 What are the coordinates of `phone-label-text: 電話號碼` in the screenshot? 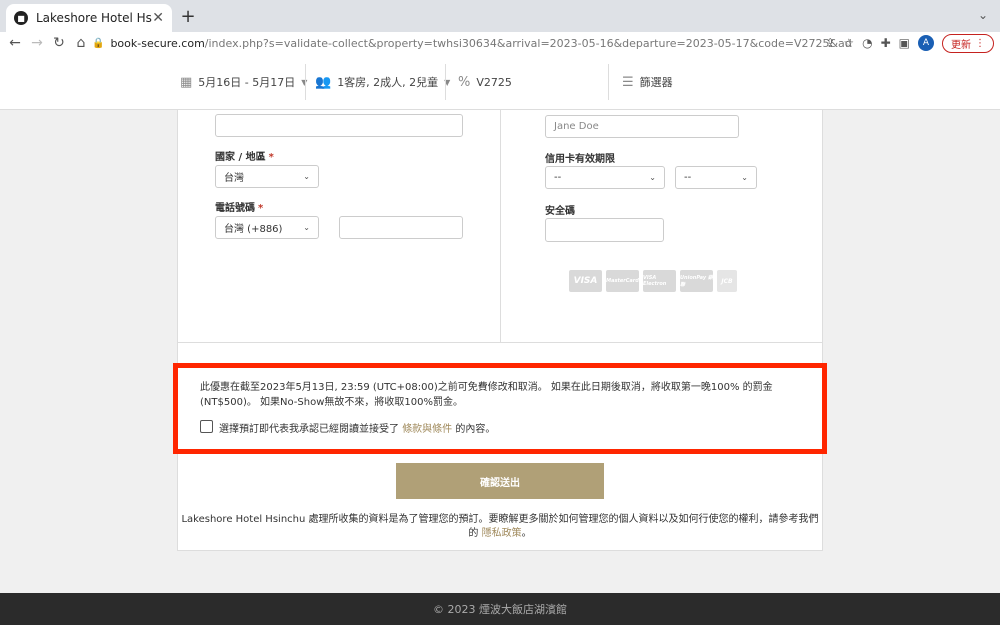 It's located at (235, 208).